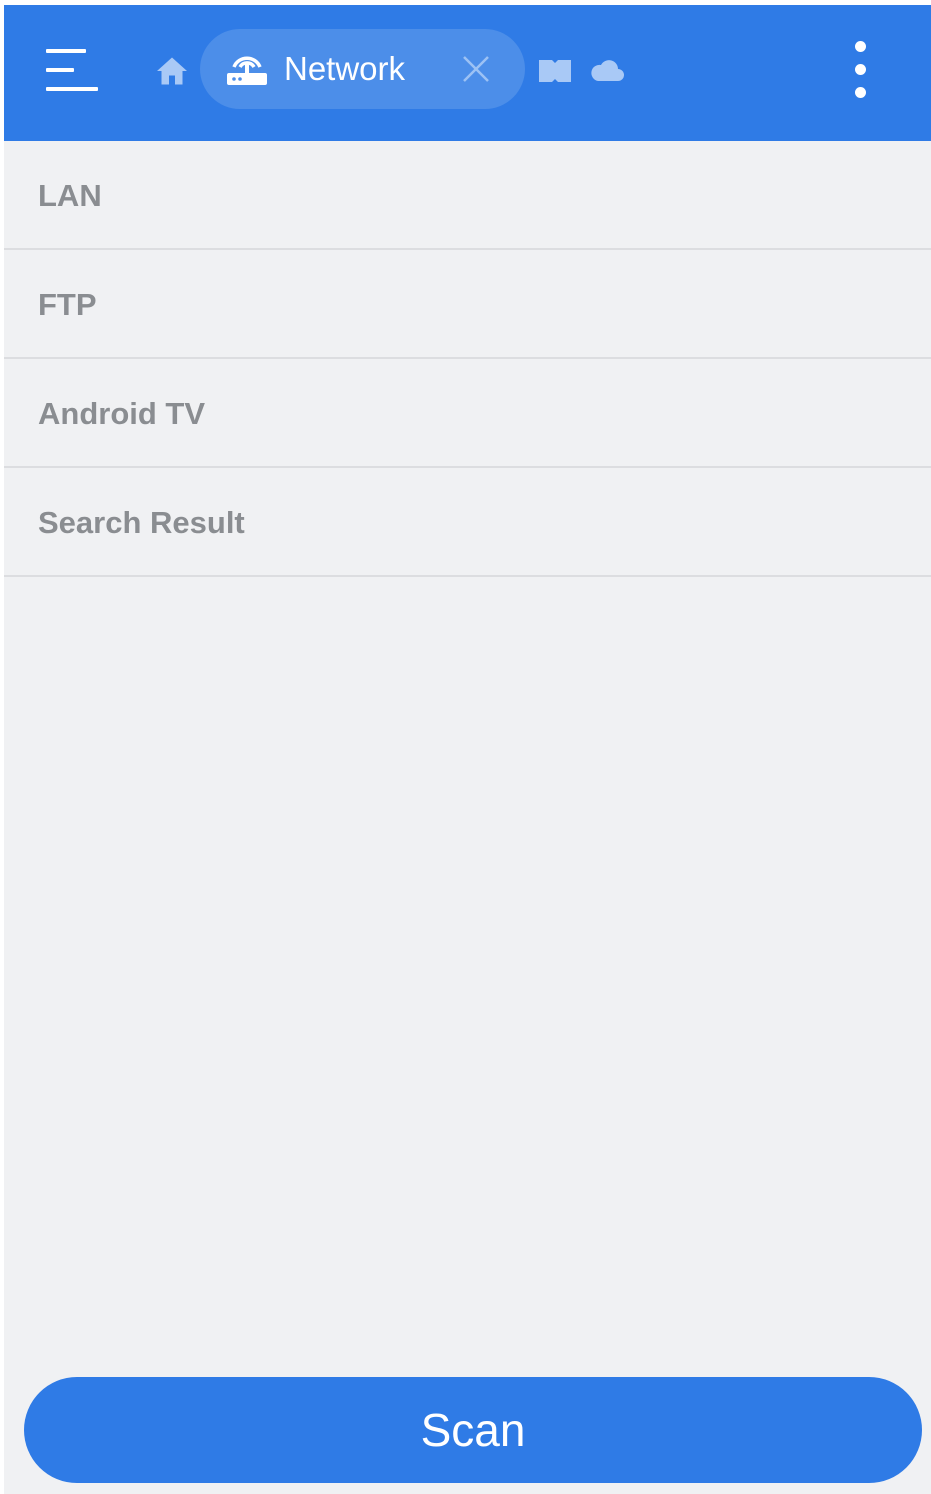  I want to click on home-icon, so click(172, 71).